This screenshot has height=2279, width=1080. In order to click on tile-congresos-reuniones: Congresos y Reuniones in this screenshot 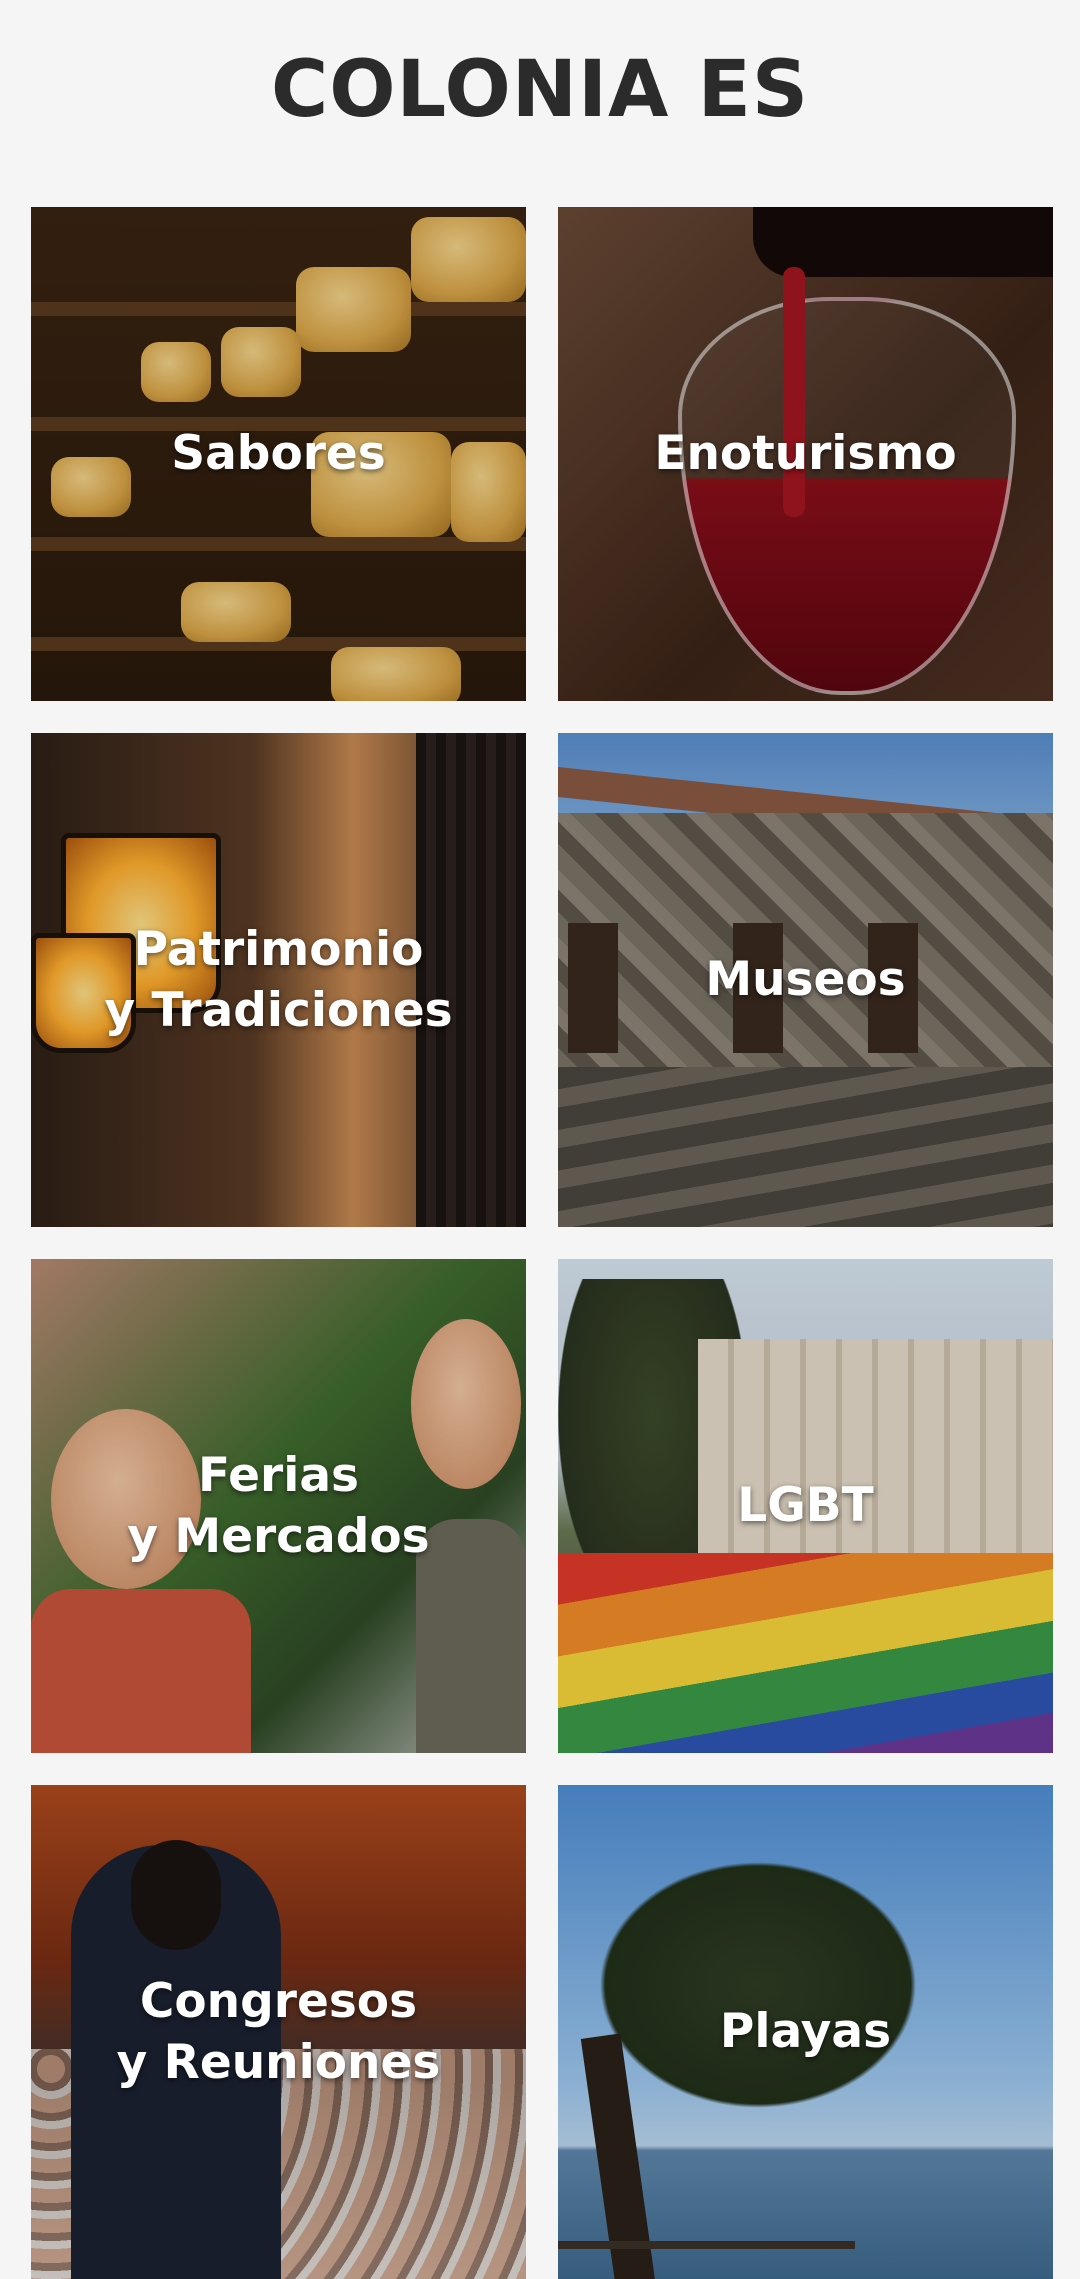, I will do `click(278, 2032)`.